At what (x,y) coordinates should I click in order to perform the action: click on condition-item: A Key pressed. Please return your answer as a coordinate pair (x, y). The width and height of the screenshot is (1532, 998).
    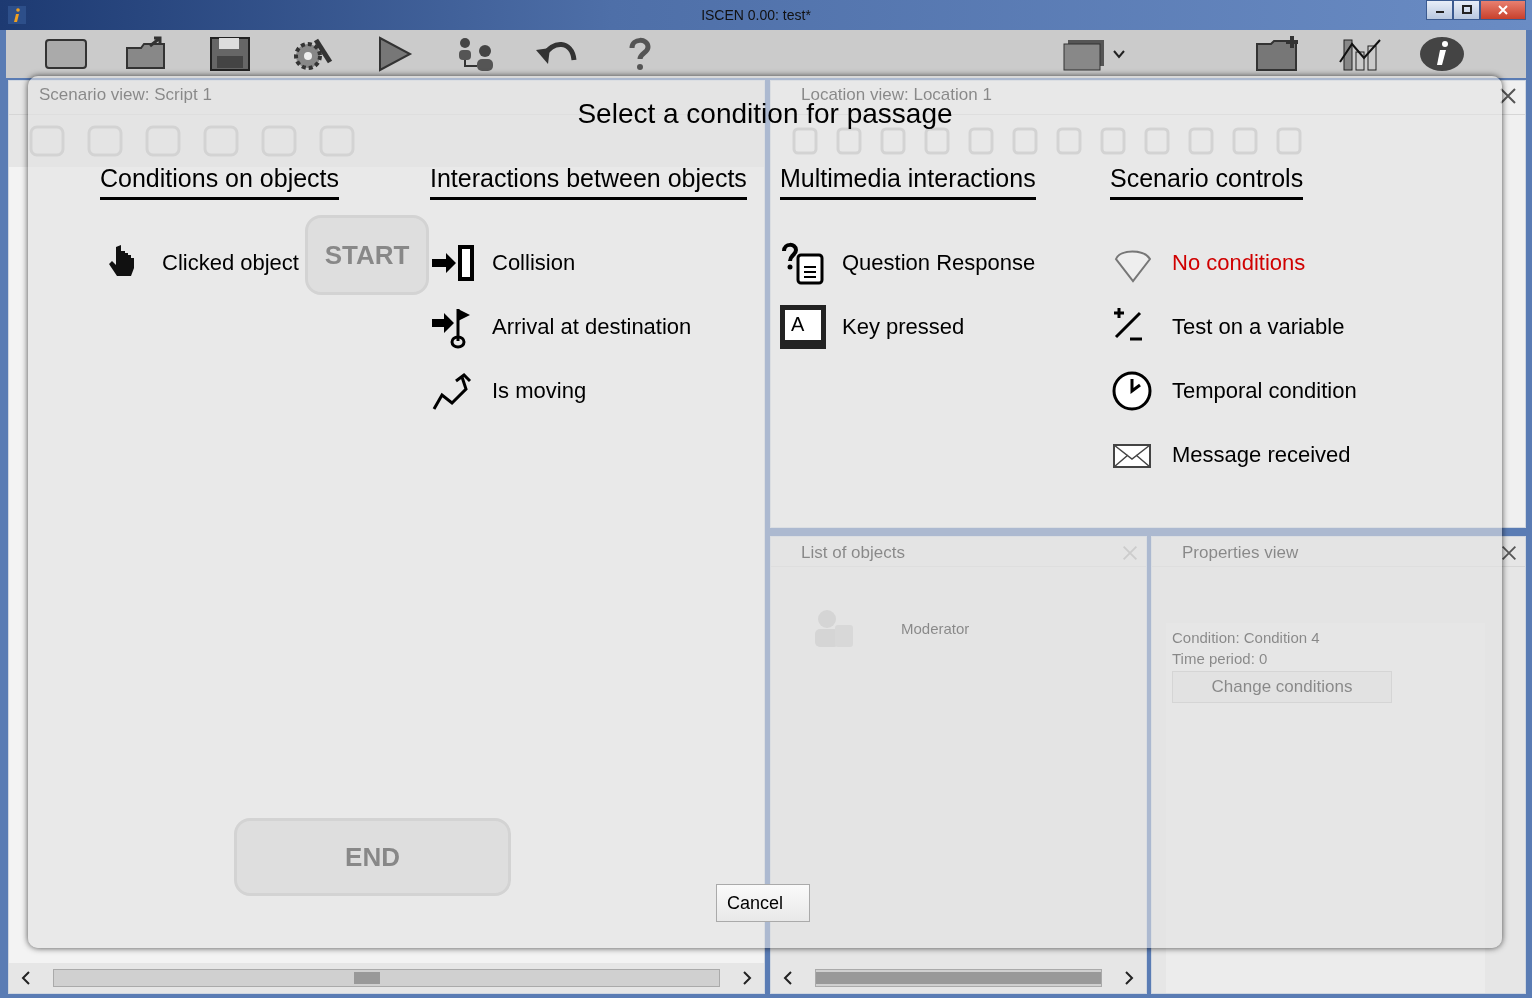
    Looking at the image, I should click on (872, 327).